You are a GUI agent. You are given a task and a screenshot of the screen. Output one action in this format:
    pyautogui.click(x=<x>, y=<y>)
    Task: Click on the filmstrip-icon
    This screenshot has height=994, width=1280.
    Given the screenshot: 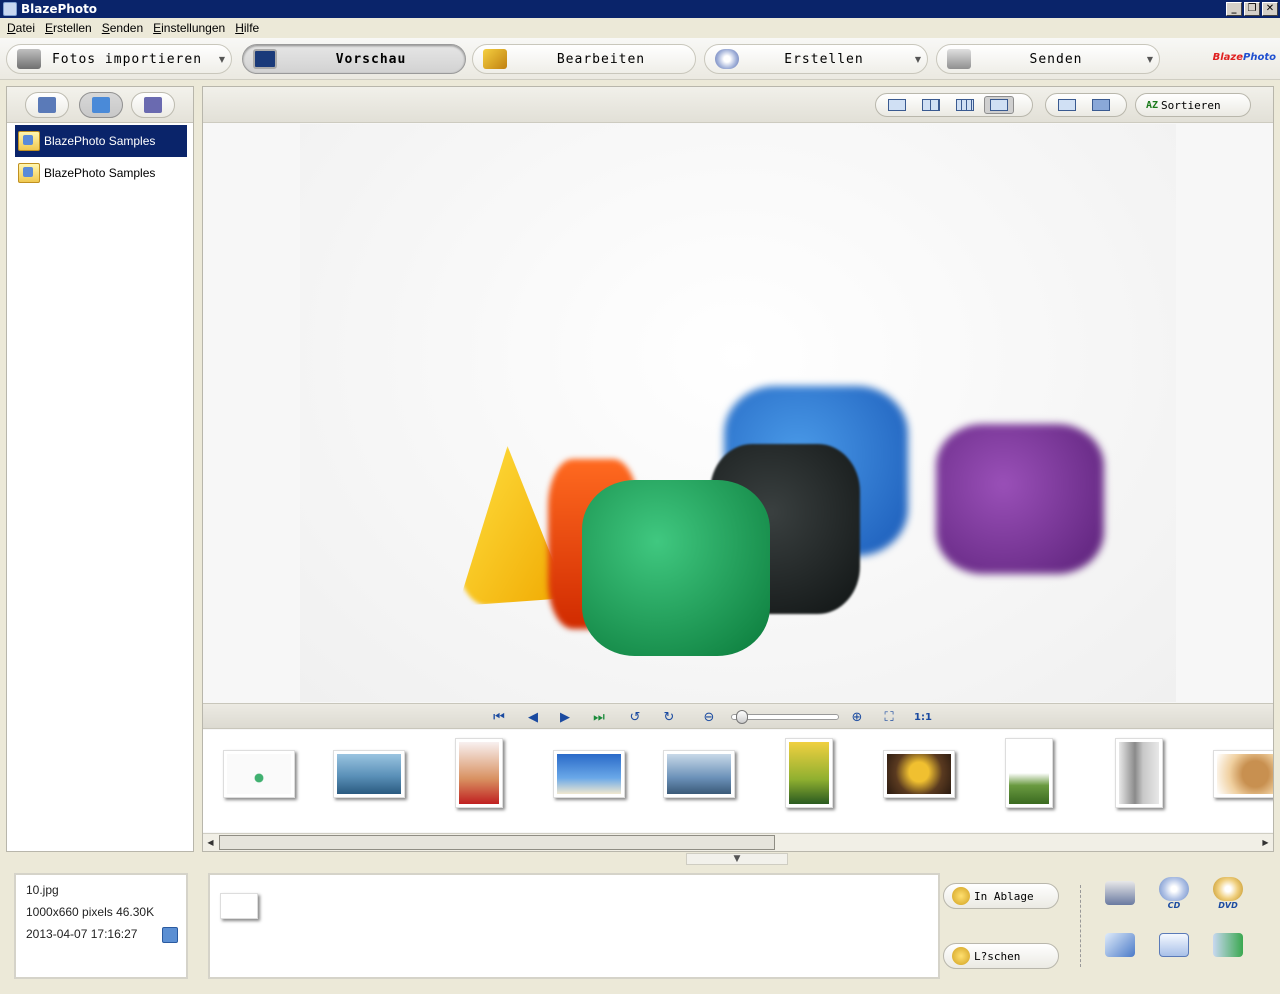 What is the action you would take?
    pyautogui.click(x=999, y=105)
    